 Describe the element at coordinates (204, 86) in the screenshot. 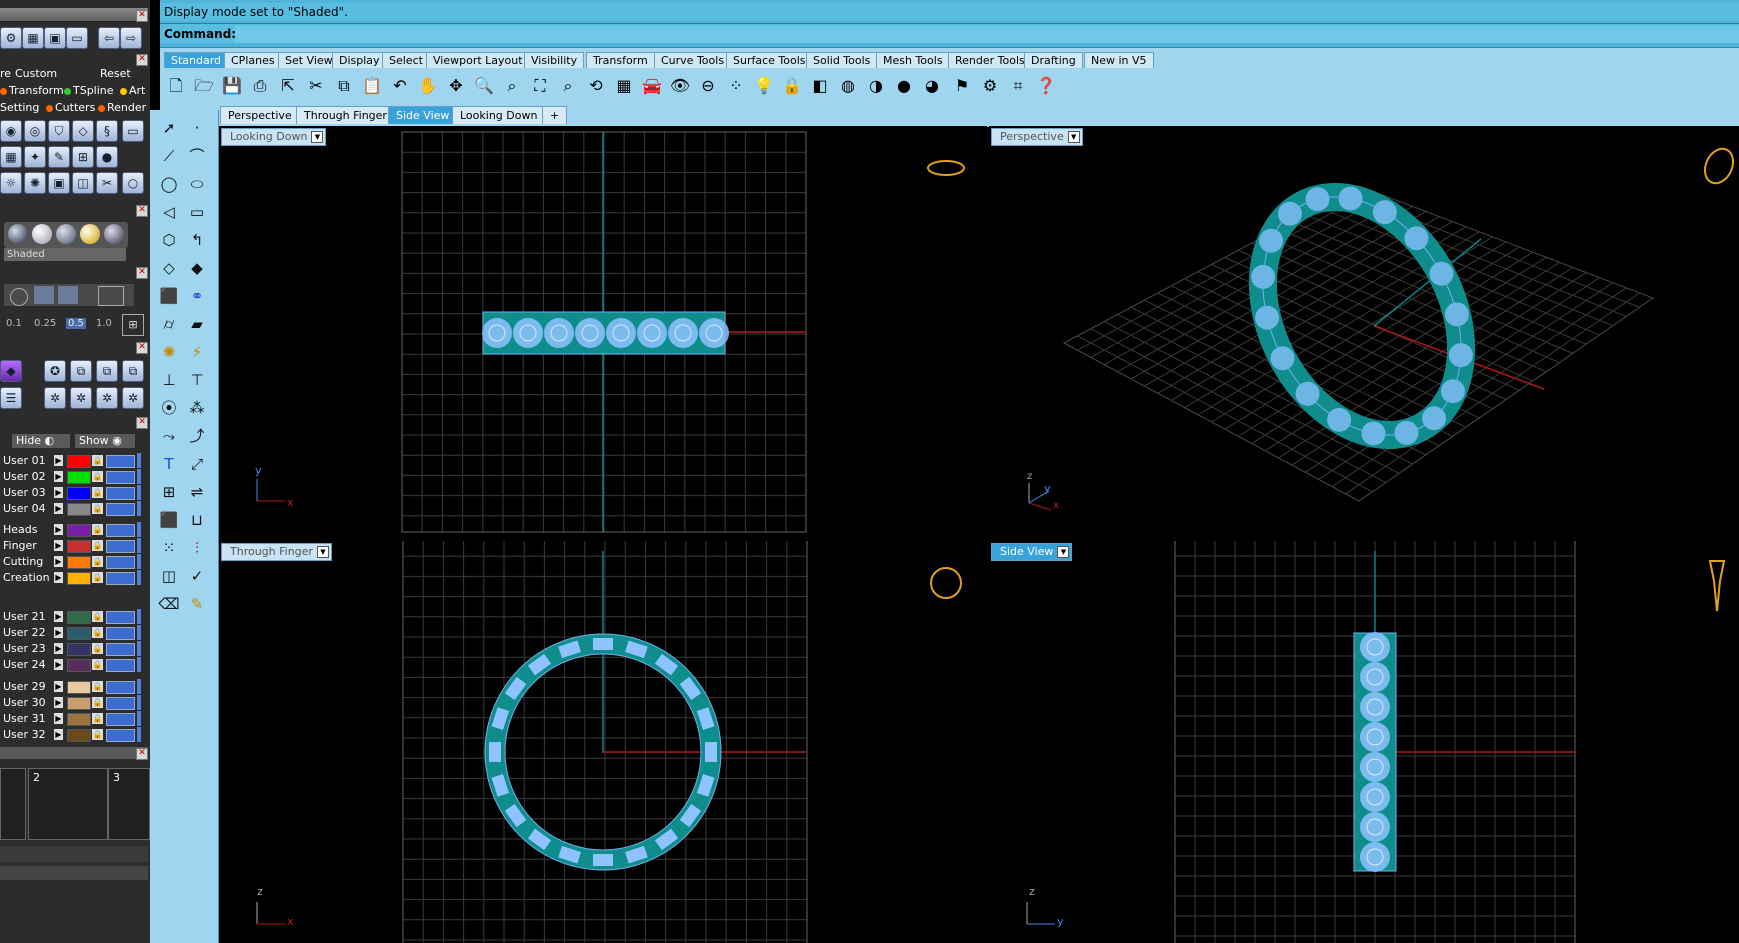

I see `open-folder-icon: 🗁` at that location.